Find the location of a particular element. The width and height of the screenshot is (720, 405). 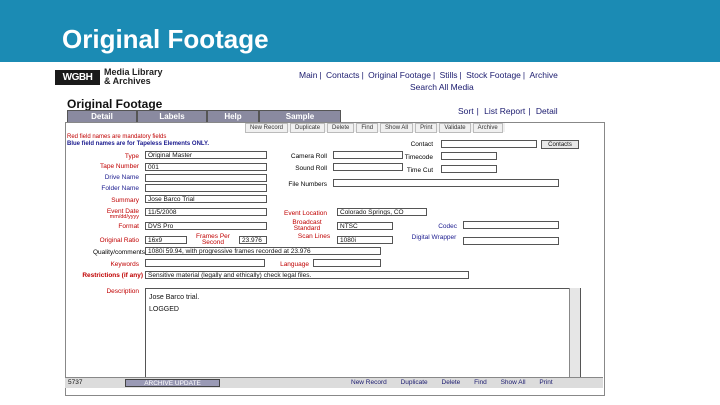

logo-text: Media Library & Archives is located at coordinates (133, 76).